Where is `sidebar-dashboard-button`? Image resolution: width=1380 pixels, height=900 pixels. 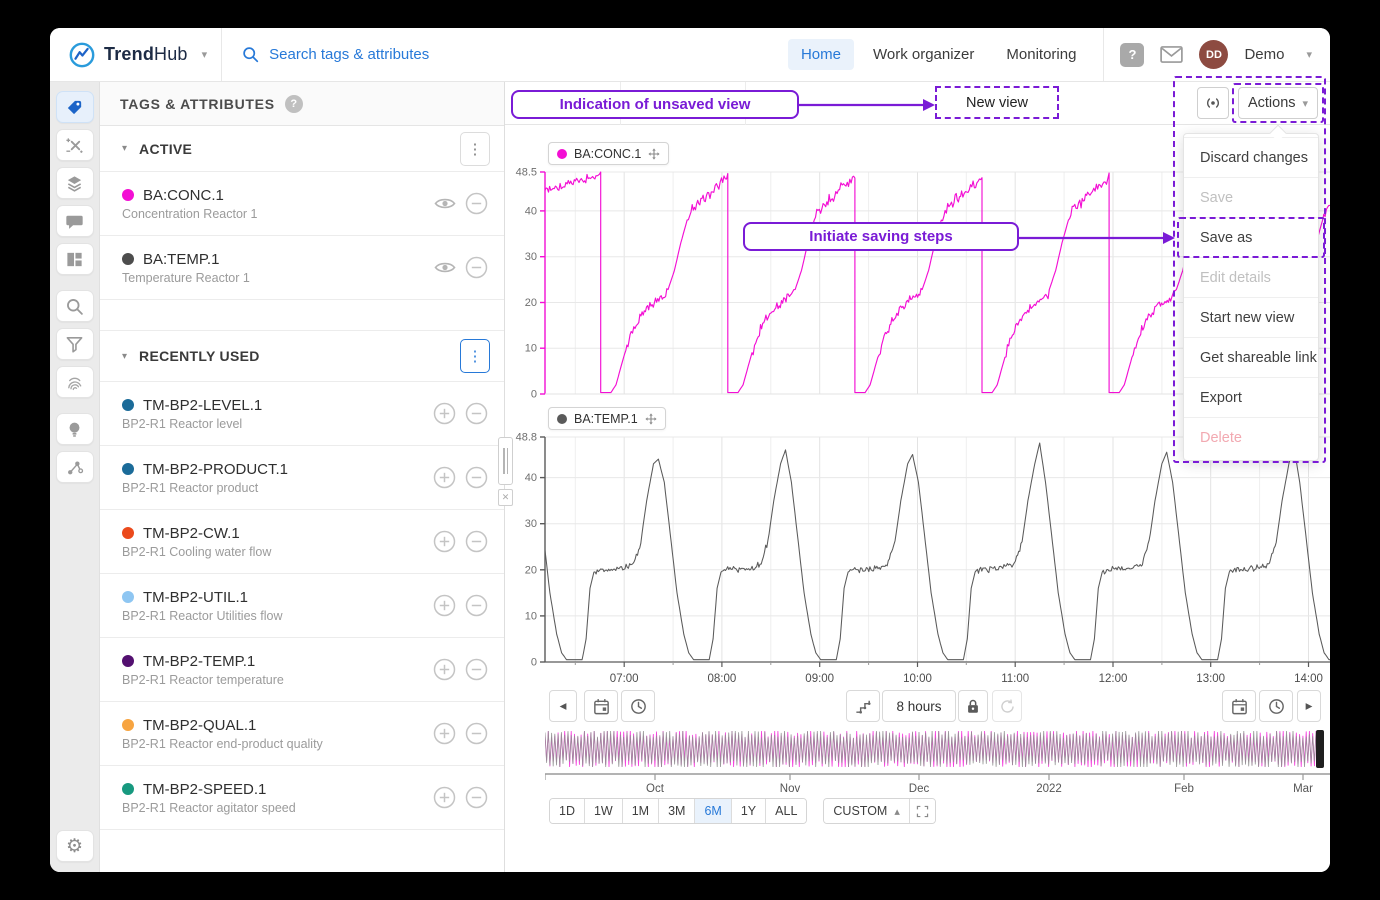
sidebar-dashboard-button is located at coordinates (74, 259).